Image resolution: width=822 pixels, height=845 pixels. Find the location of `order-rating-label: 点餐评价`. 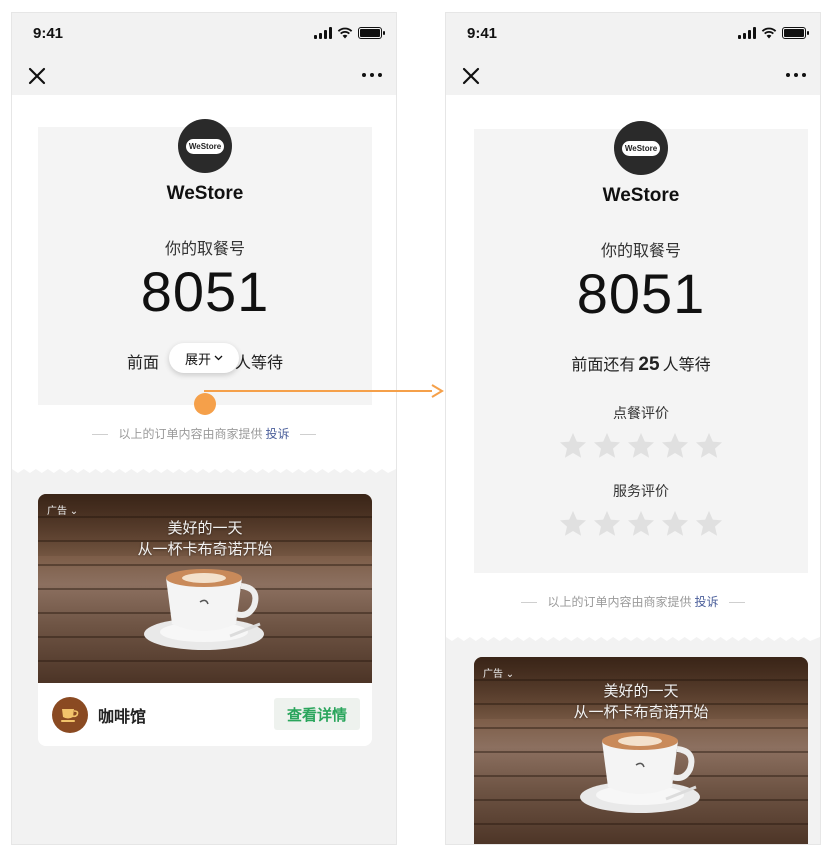

order-rating-label: 点餐评价 is located at coordinates (641, 413).